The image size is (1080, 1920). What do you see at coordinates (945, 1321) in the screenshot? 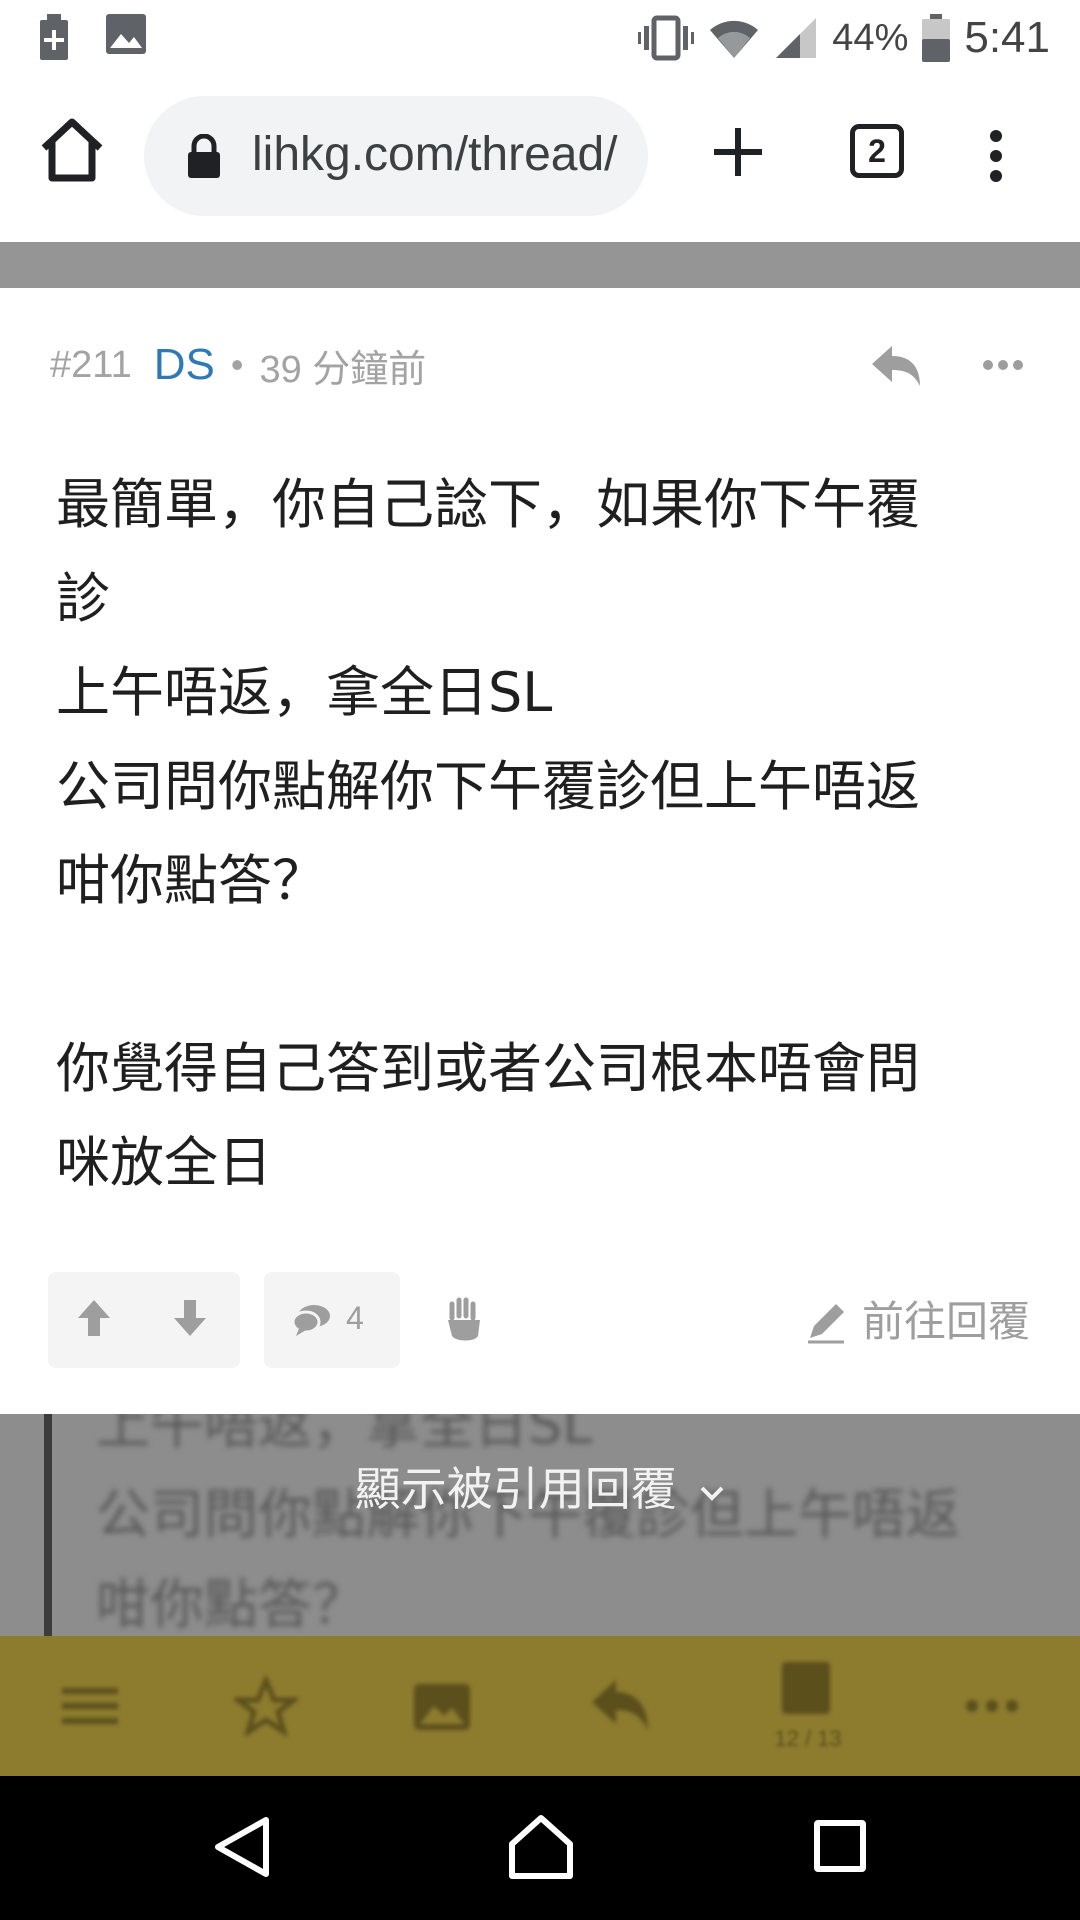
I see `goto-reply-label: 前往回覆` at bounding box center [945, 1321].